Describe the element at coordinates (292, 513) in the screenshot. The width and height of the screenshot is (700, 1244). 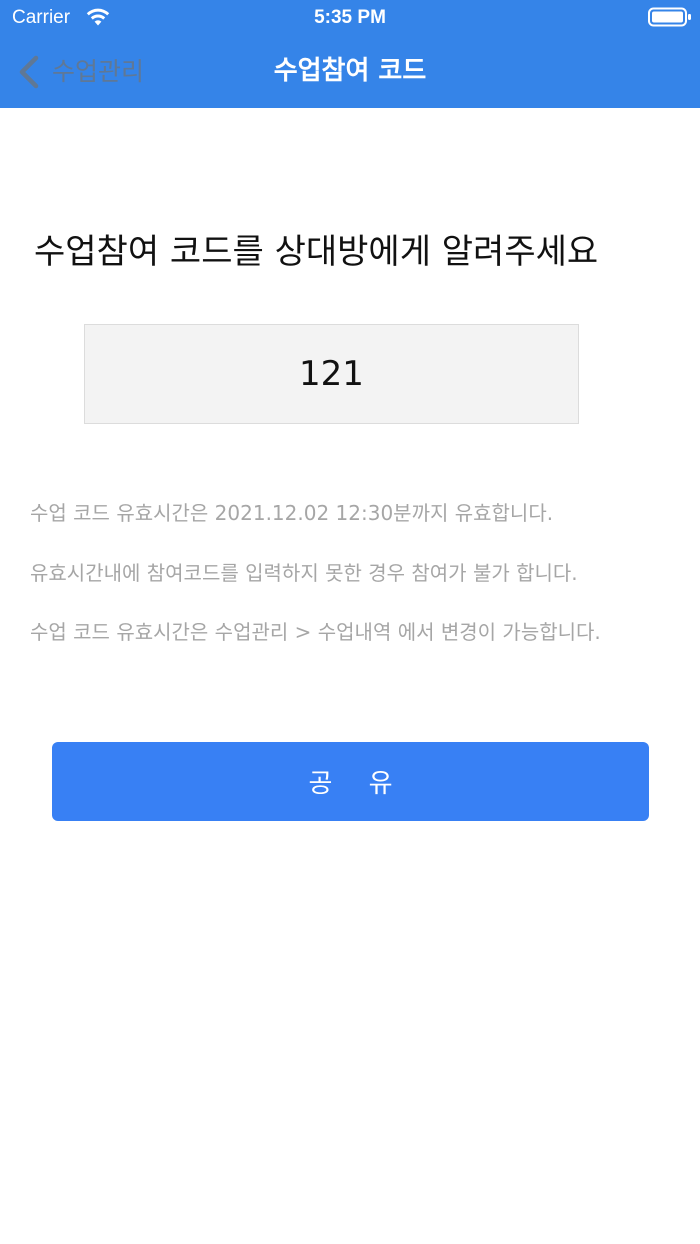
I see `notice-expiry: 수업 코드 유효시간은 2021.12.02 12:30분까지 유효합니다.` at that location.